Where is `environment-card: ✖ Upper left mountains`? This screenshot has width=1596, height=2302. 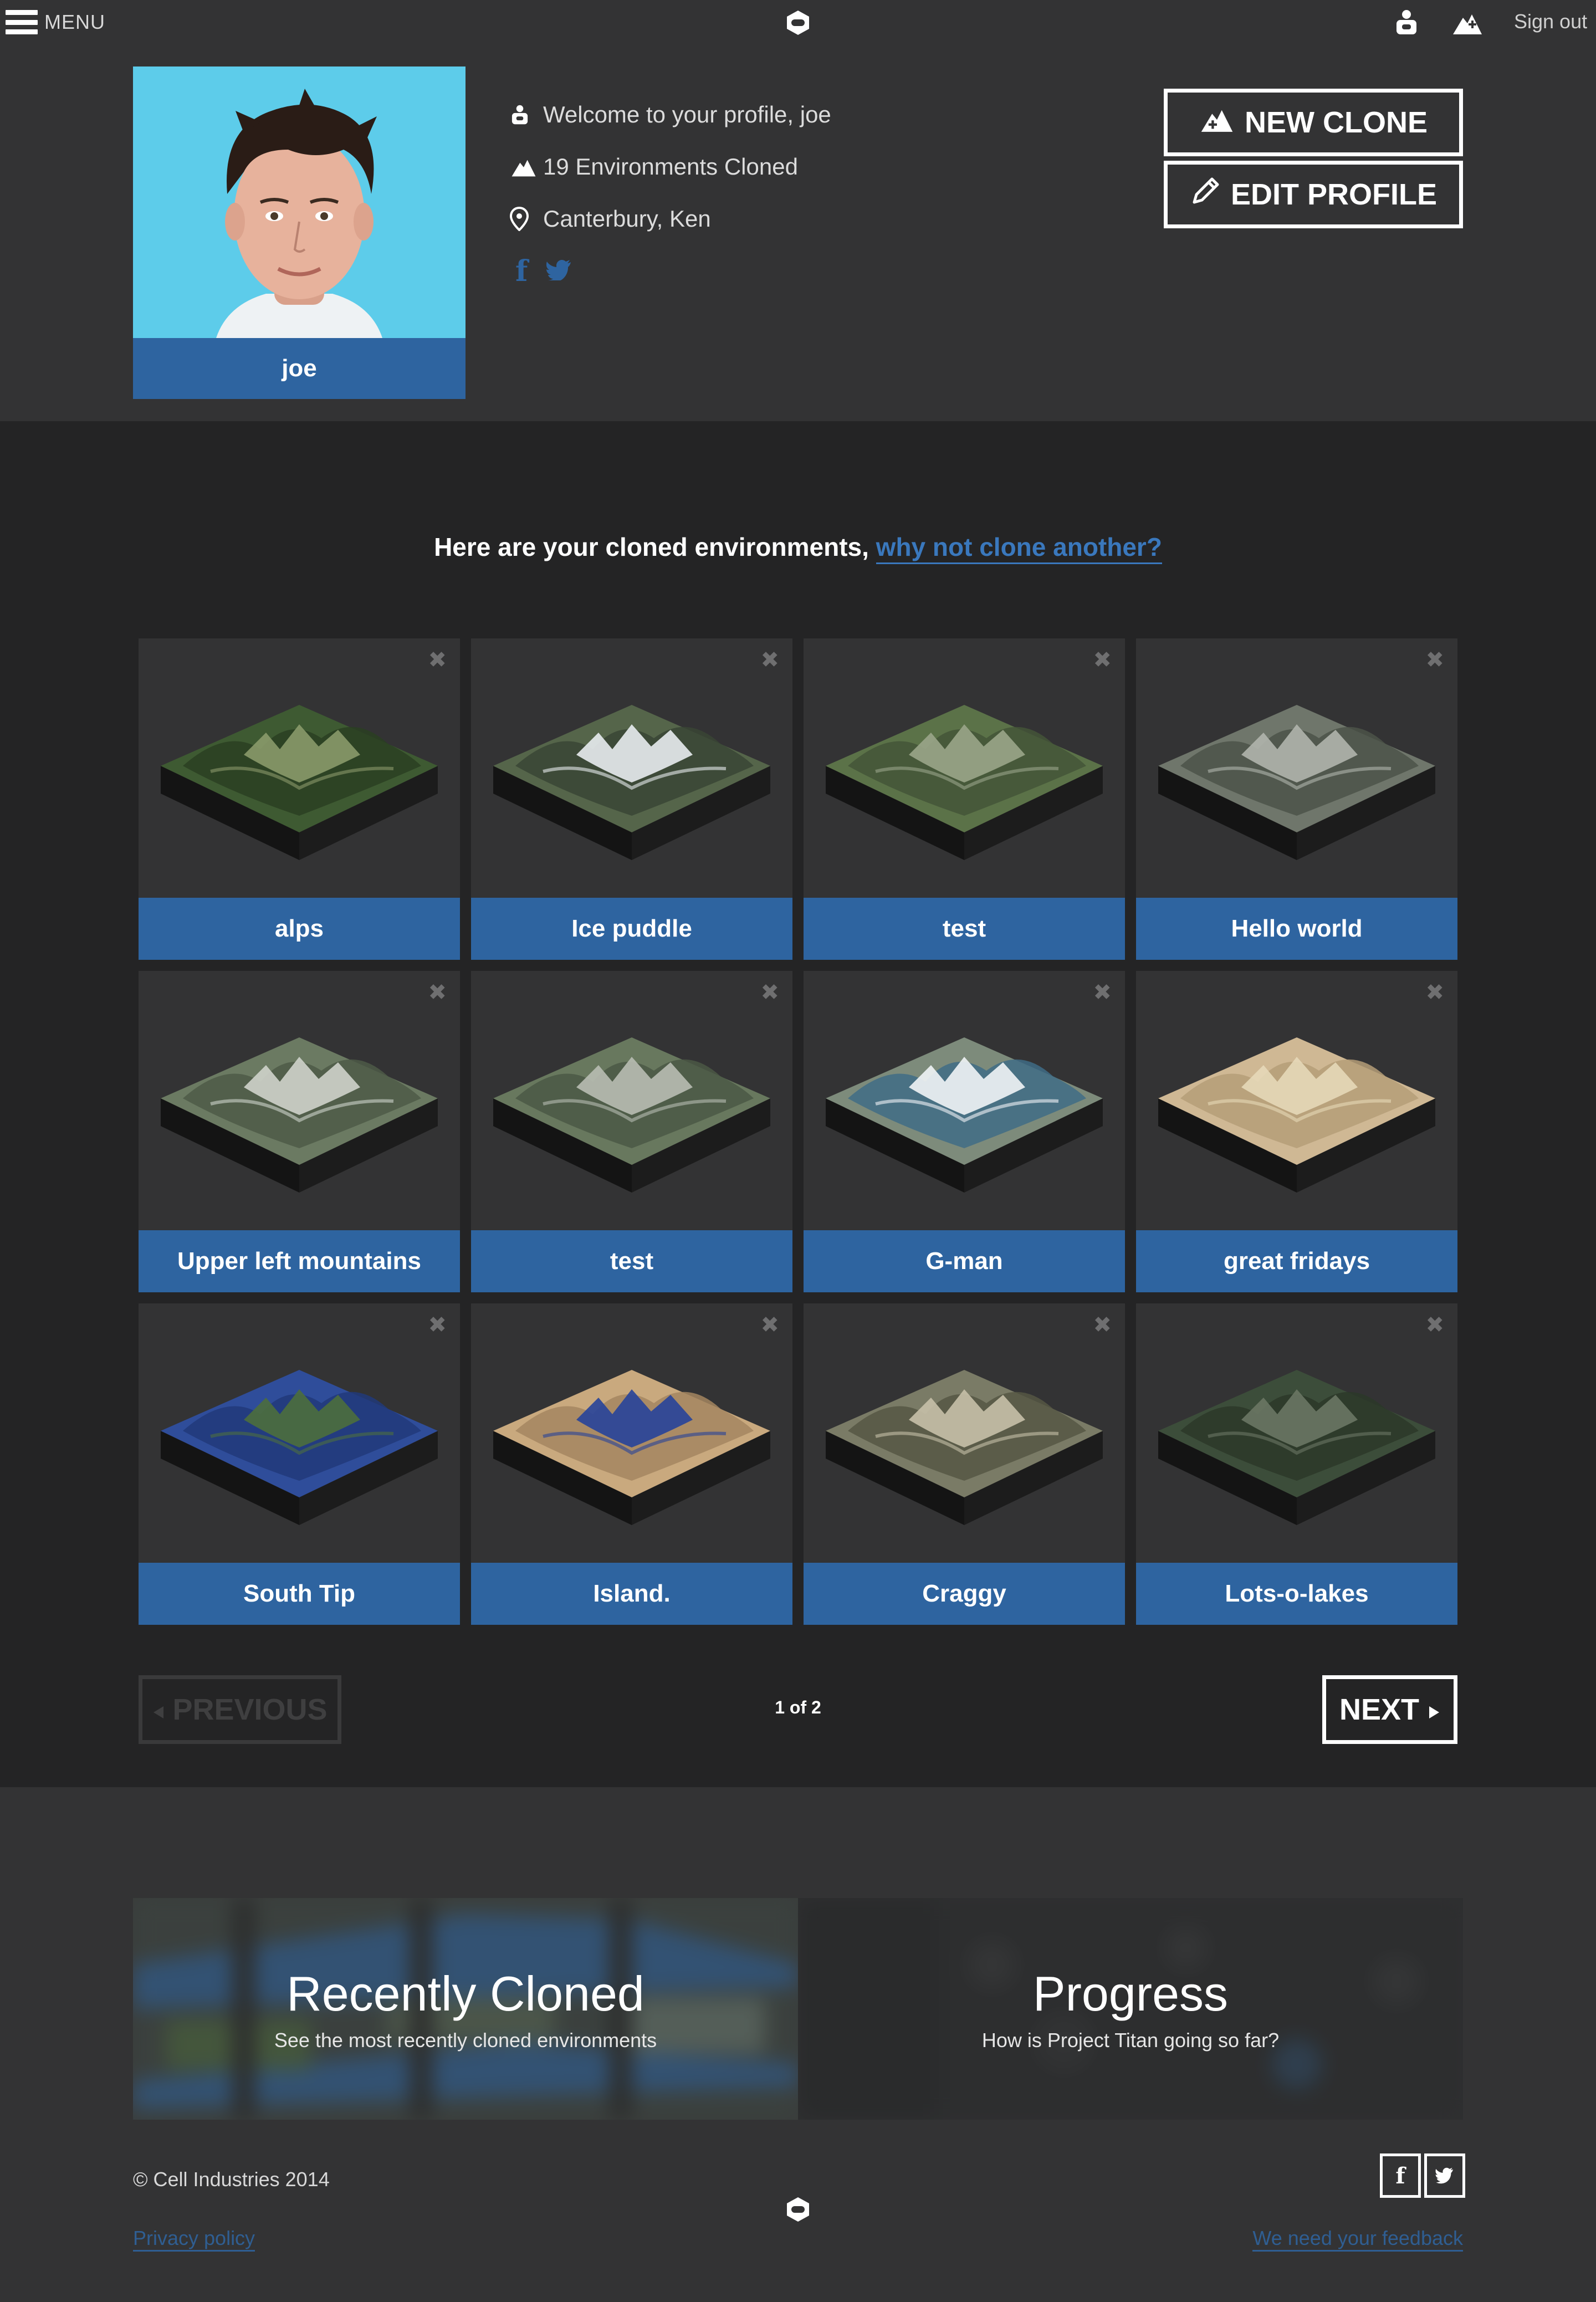 environment-card: ✖ Upper left mountains is located at coordinates (299, 1131).